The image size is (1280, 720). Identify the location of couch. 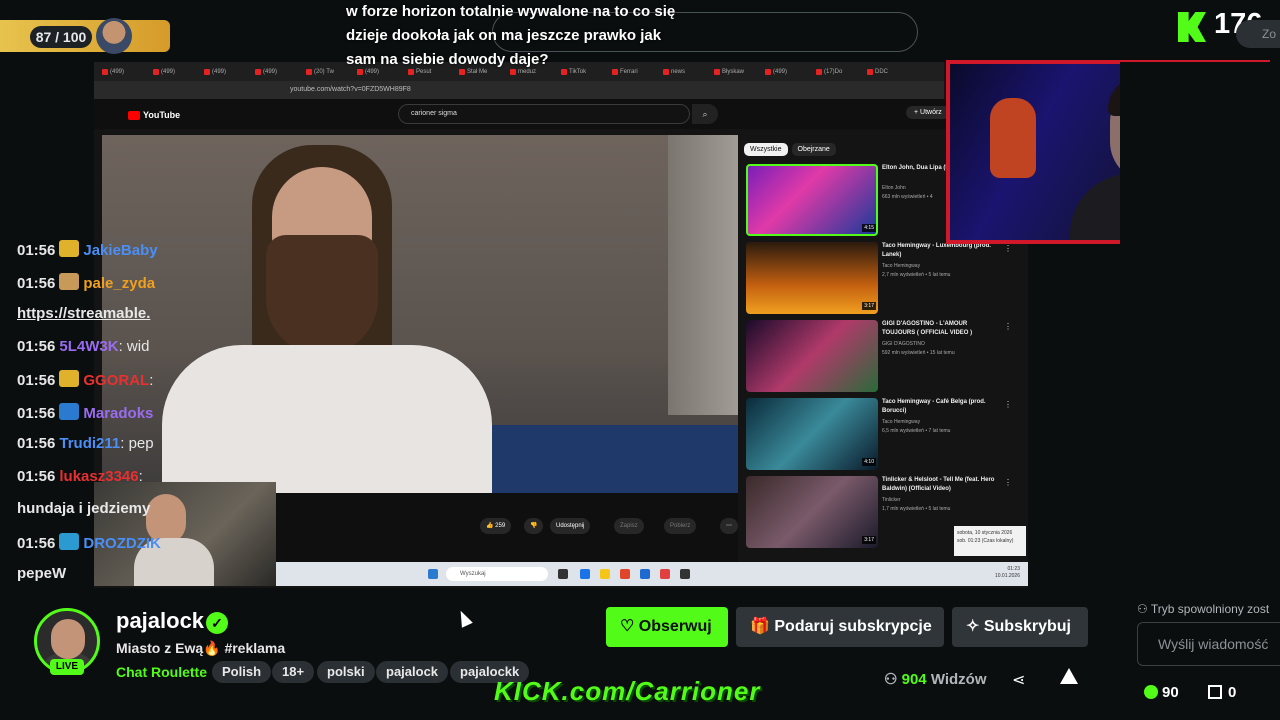
(613, 459).